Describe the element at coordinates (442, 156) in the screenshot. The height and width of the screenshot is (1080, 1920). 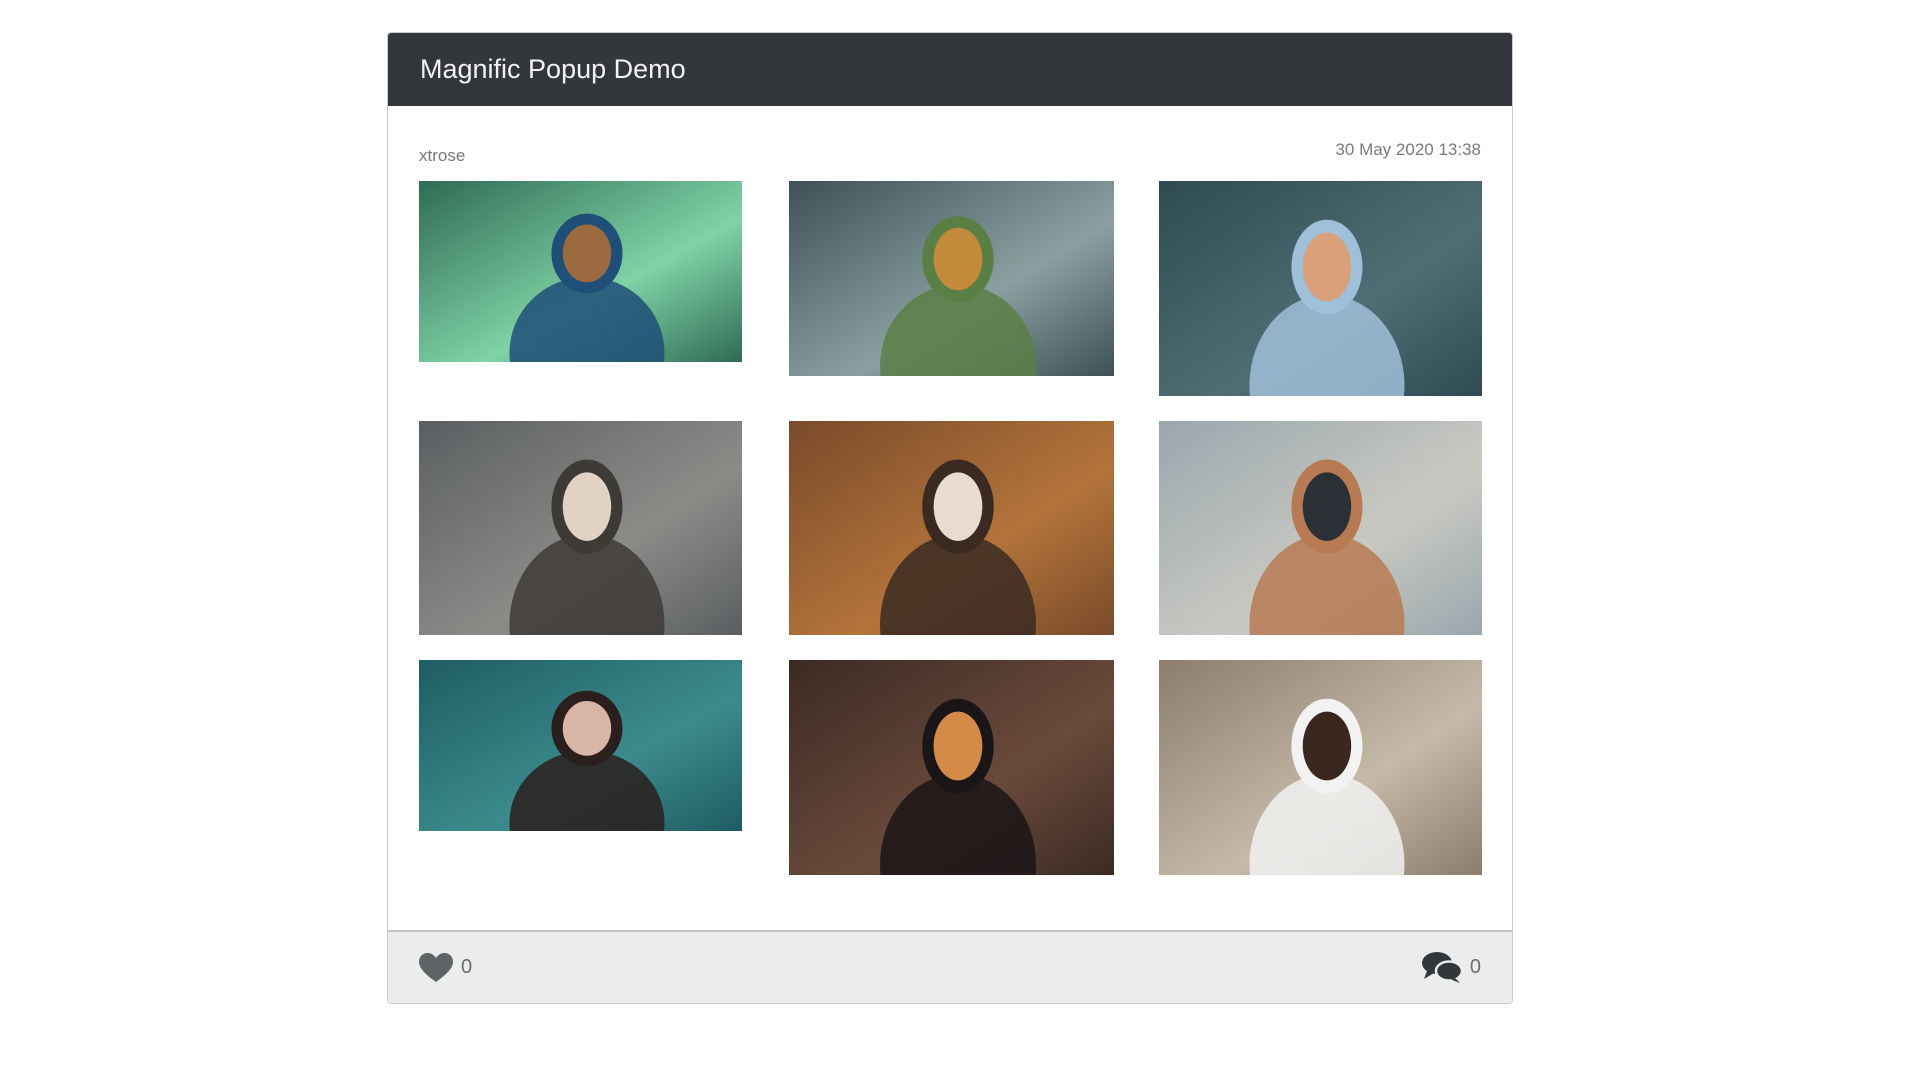
I see `author-link: xtrose` at that location.